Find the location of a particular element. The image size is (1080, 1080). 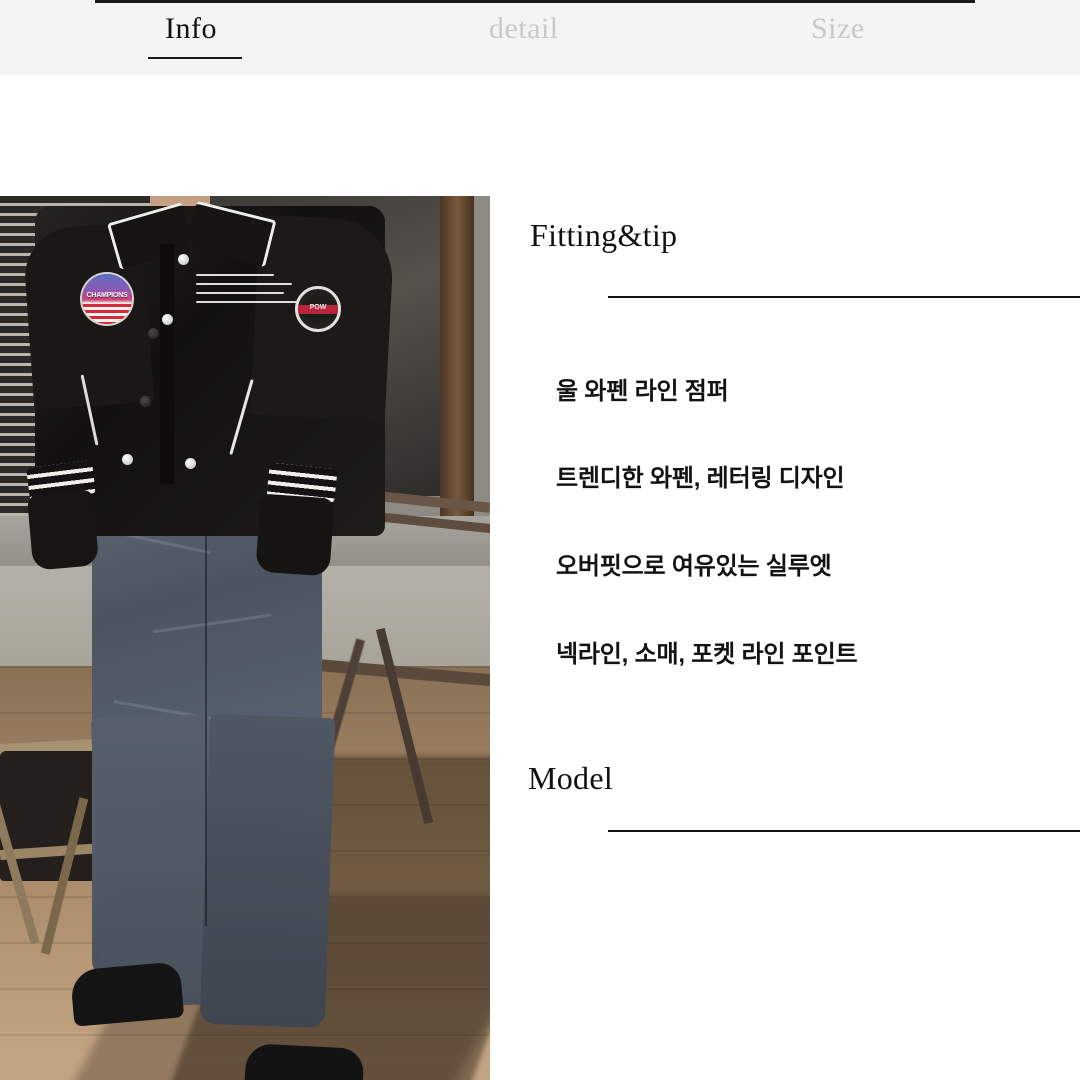

patch-champions-label: CHAMPIONS is located at coordinates (107, 295).